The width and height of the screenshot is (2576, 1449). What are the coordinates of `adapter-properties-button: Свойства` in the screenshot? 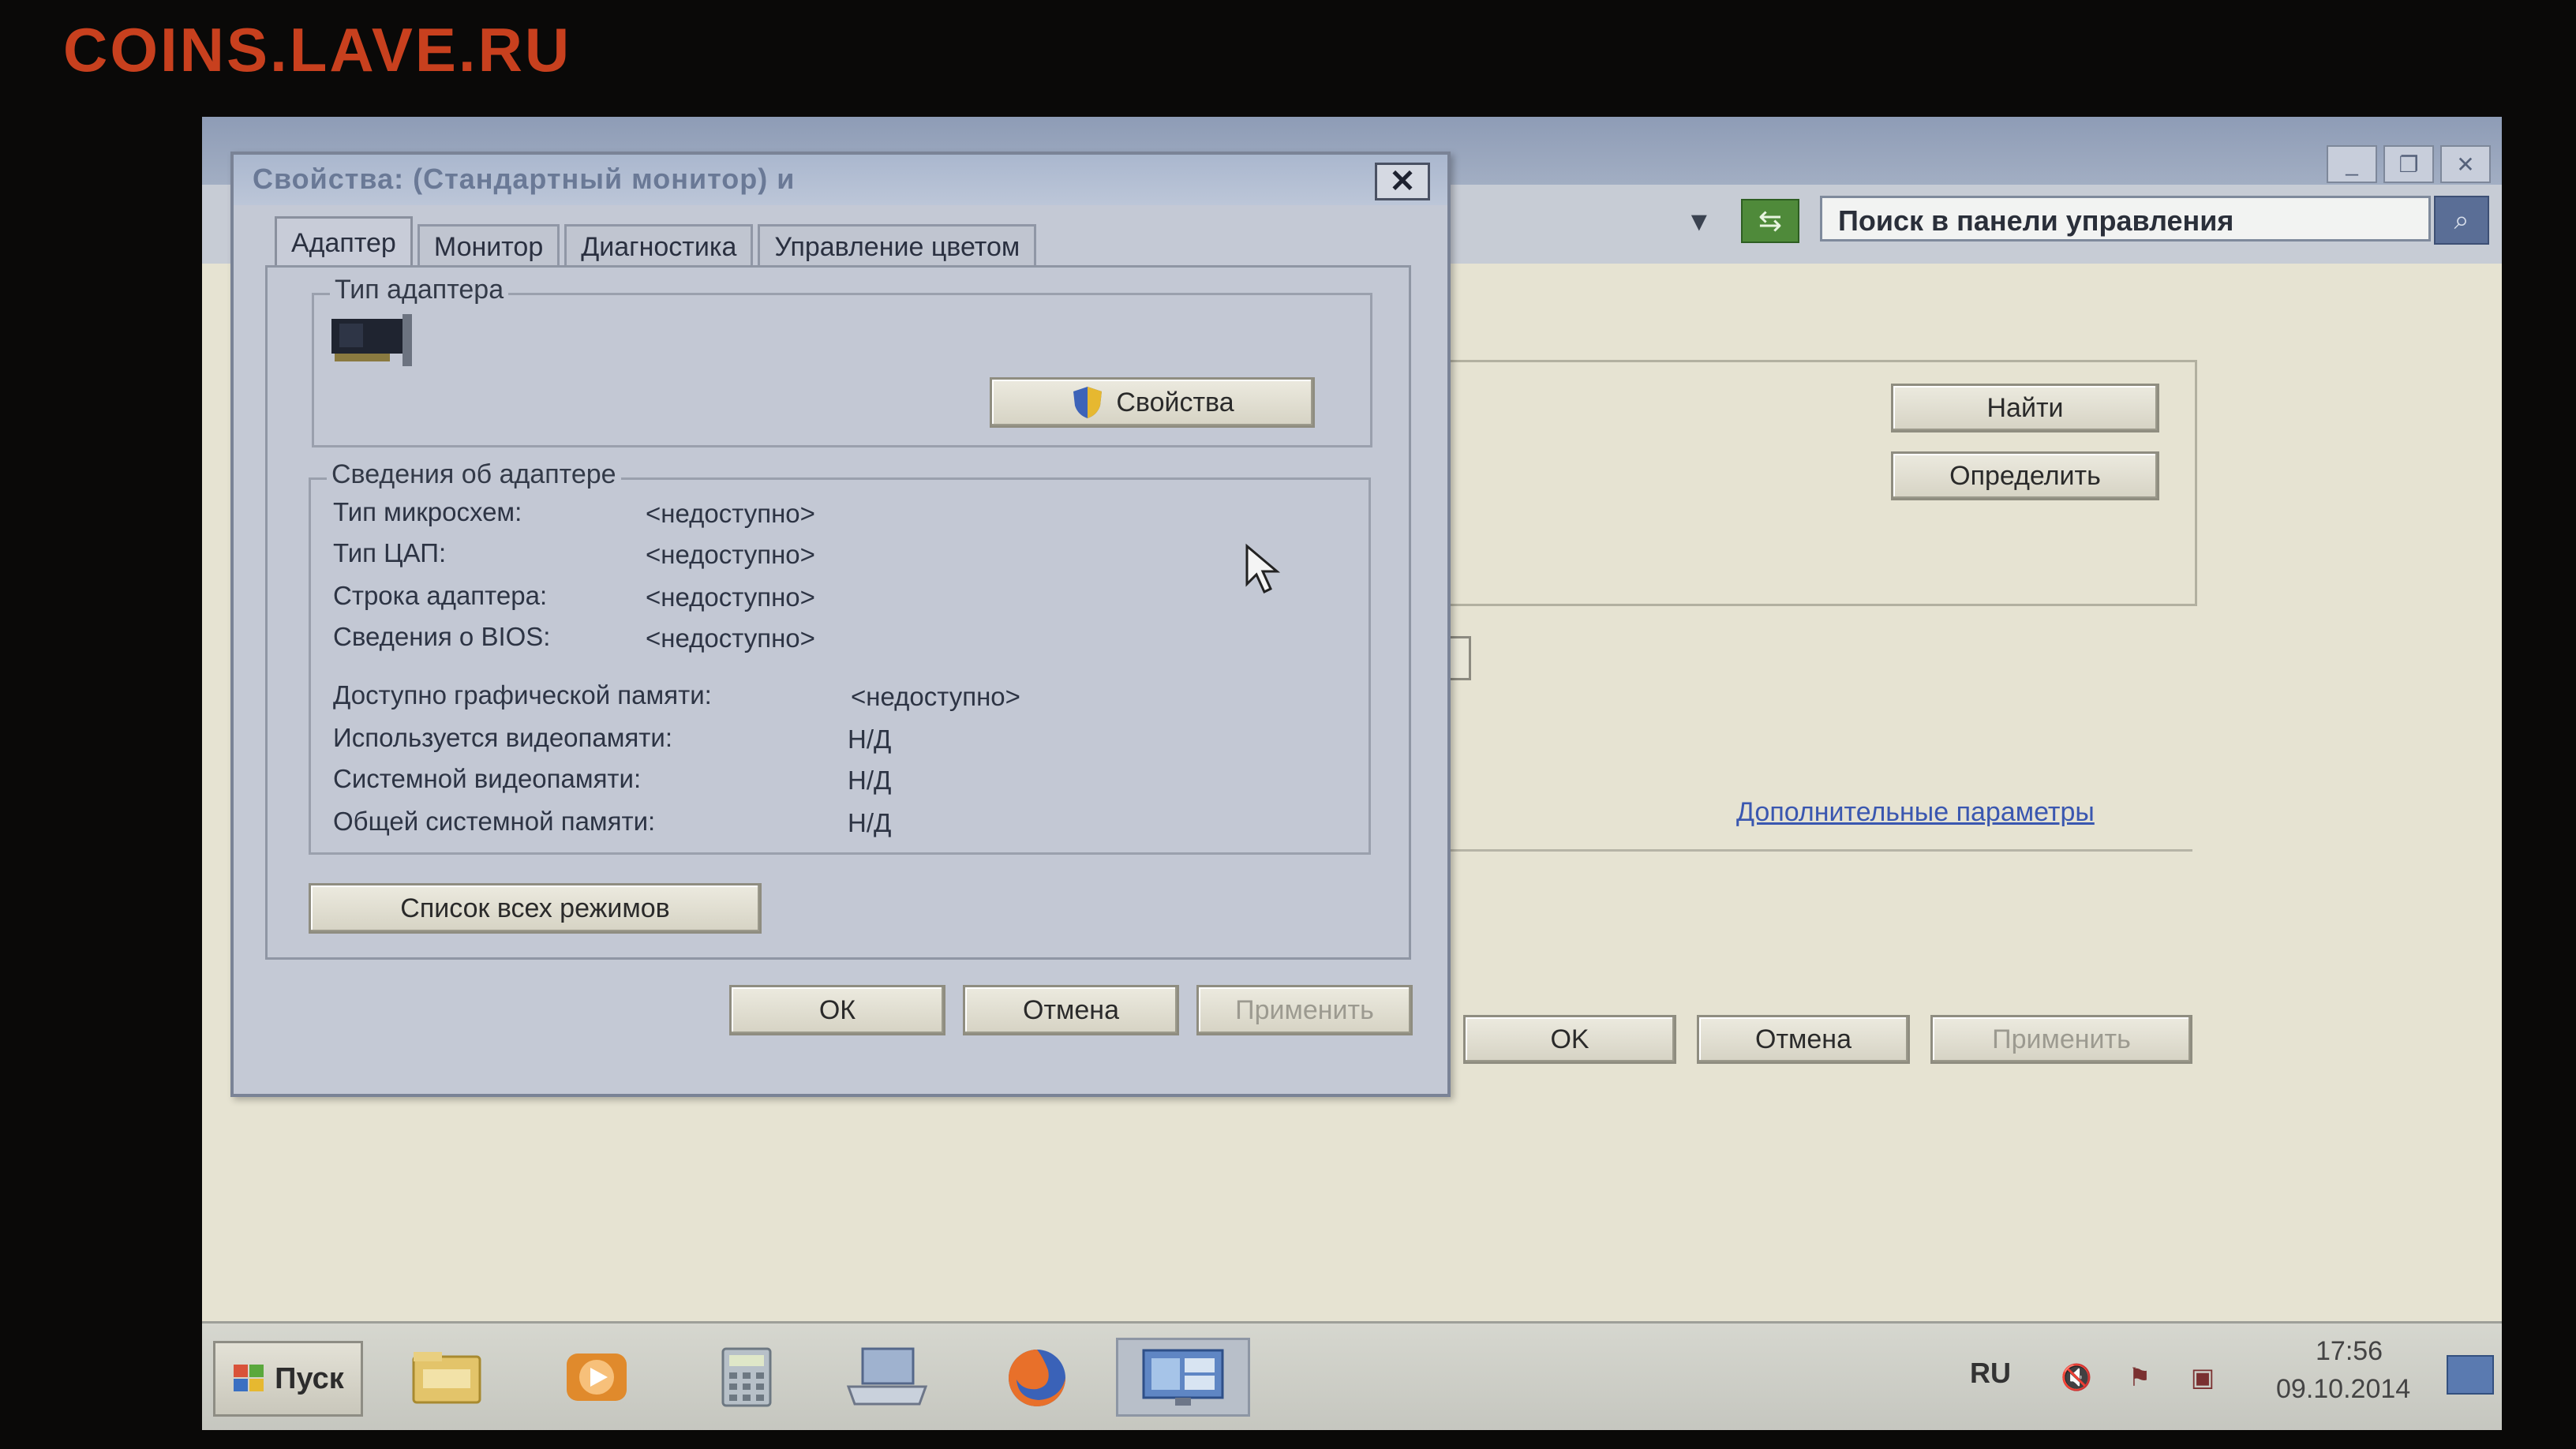 It's located at (1152, 402).